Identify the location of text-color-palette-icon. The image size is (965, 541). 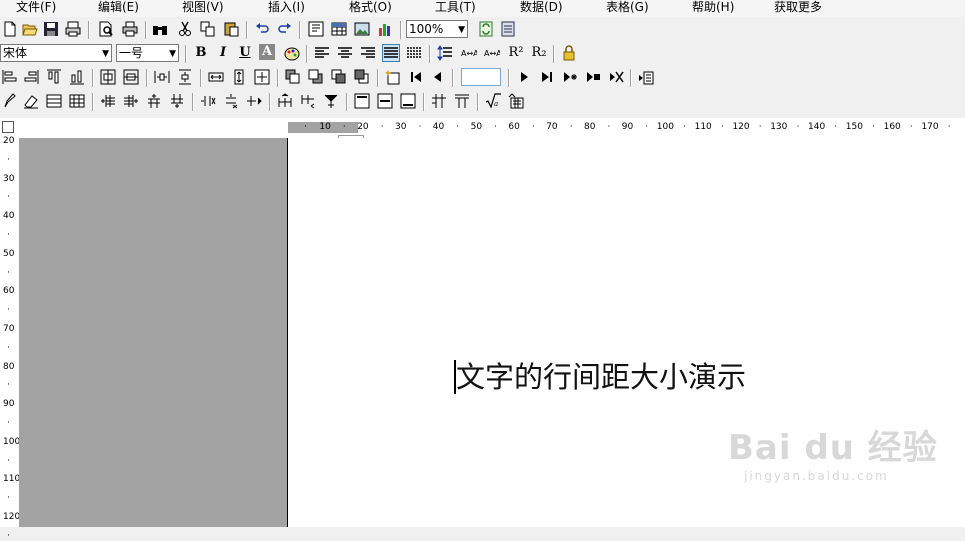
(292, 53).